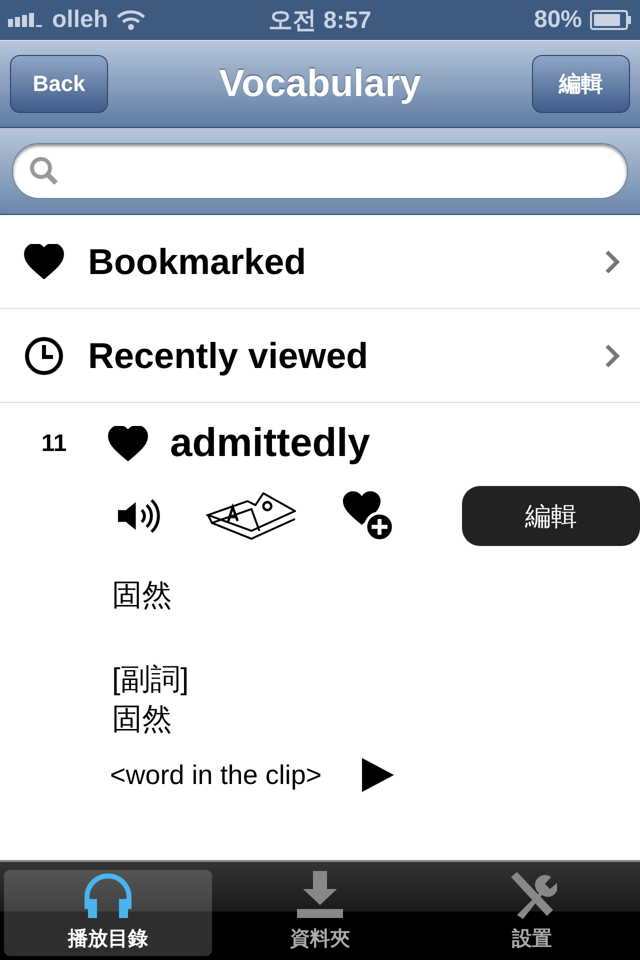 This screenshot has height=960, width=640. I want to click on clock-icon, so click(44, 356).